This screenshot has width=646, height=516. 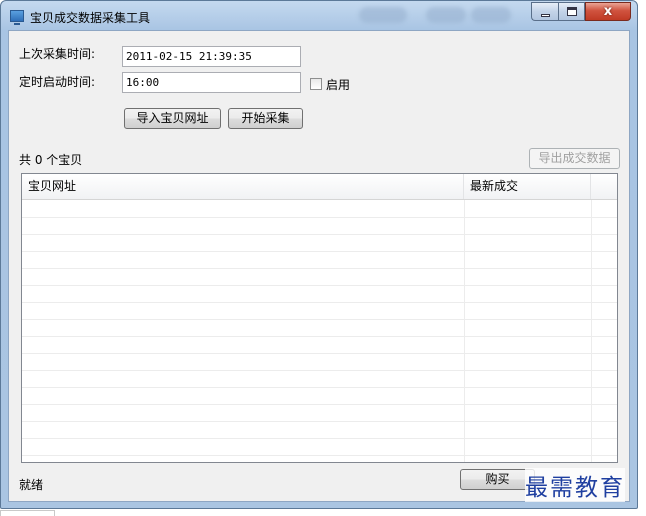 I want to click on window-title: 宝贝成交数据采集工具, so click(x=90, y=18).